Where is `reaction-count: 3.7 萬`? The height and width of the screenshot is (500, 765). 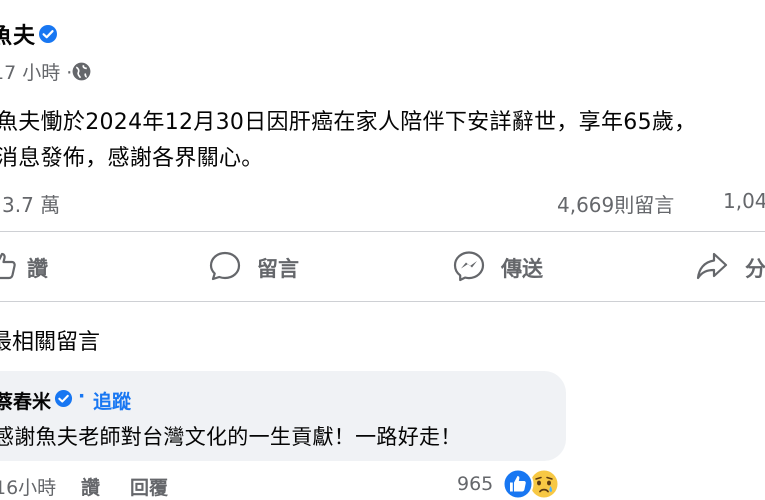
reaction-count: 3.7 萬 is located at coordinates (31, 203).